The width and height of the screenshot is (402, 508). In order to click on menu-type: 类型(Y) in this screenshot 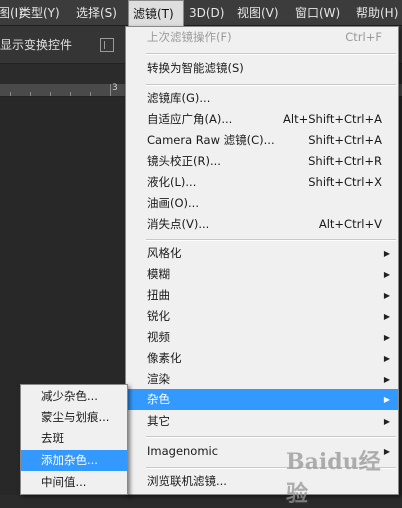, I will do `click(39, 13)`.